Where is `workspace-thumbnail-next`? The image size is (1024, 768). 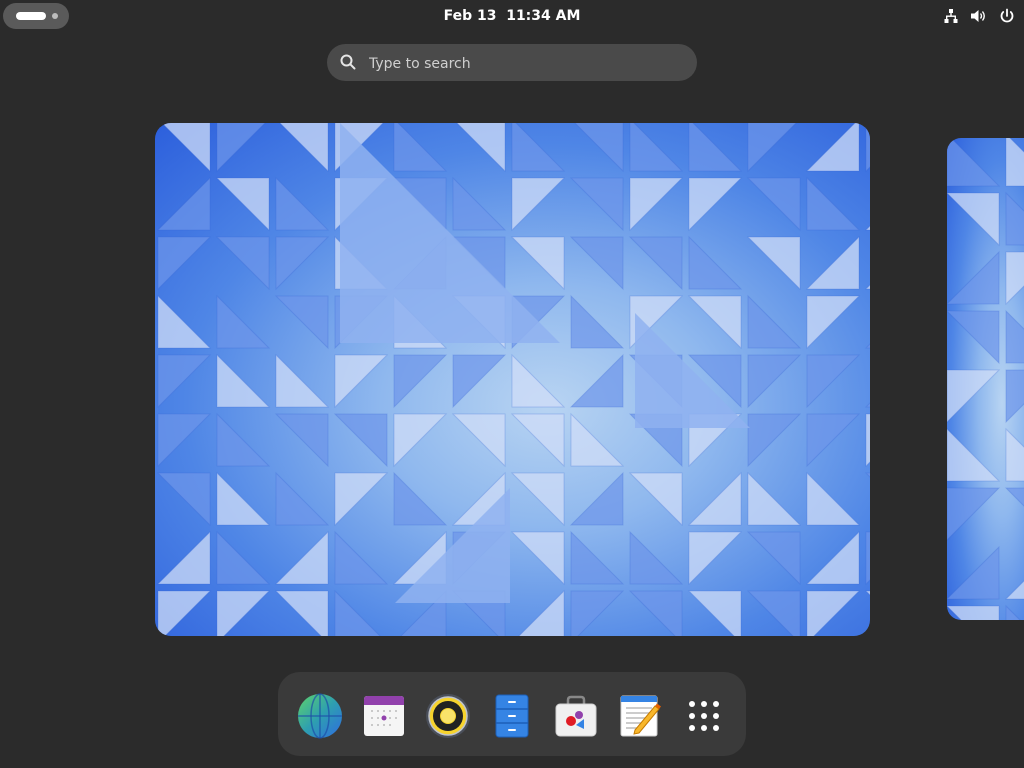 workspace-thumbnail-next is located at coordinates (985, 379).